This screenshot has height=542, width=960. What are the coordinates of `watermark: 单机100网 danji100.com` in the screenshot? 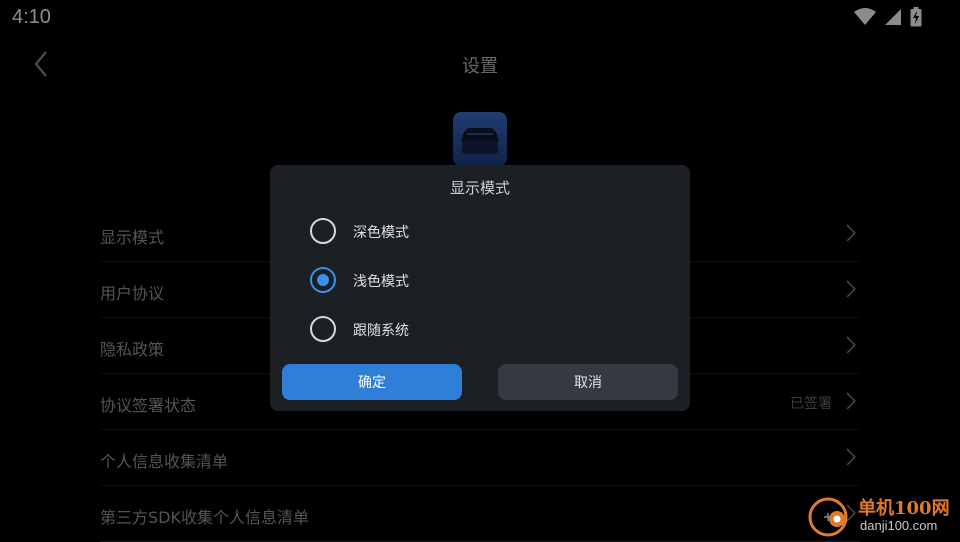 It's located at (880, 517).